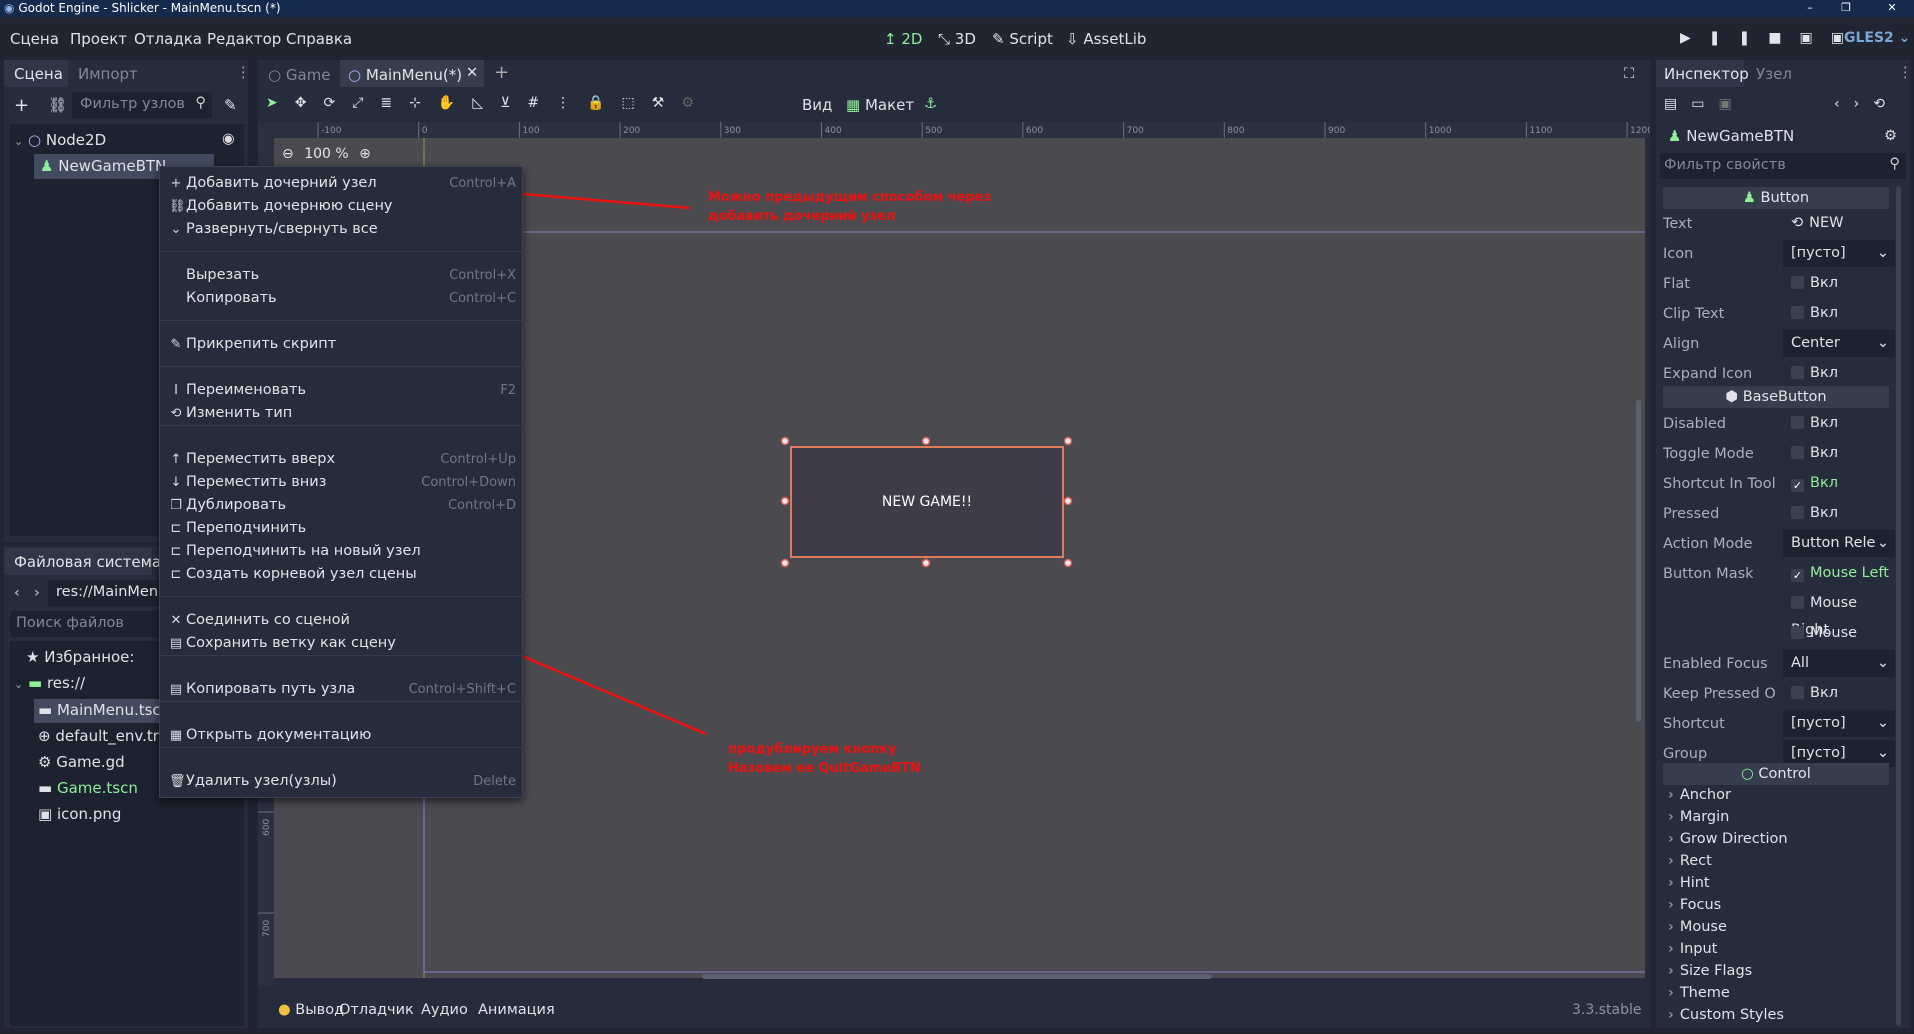 The height and width of the screenshot is (1034, 1914). What do you see at coordinates (57, 105) in the screenshot?
I see `instance-scene-icon: ⛓` at bounding box center [57, 105].